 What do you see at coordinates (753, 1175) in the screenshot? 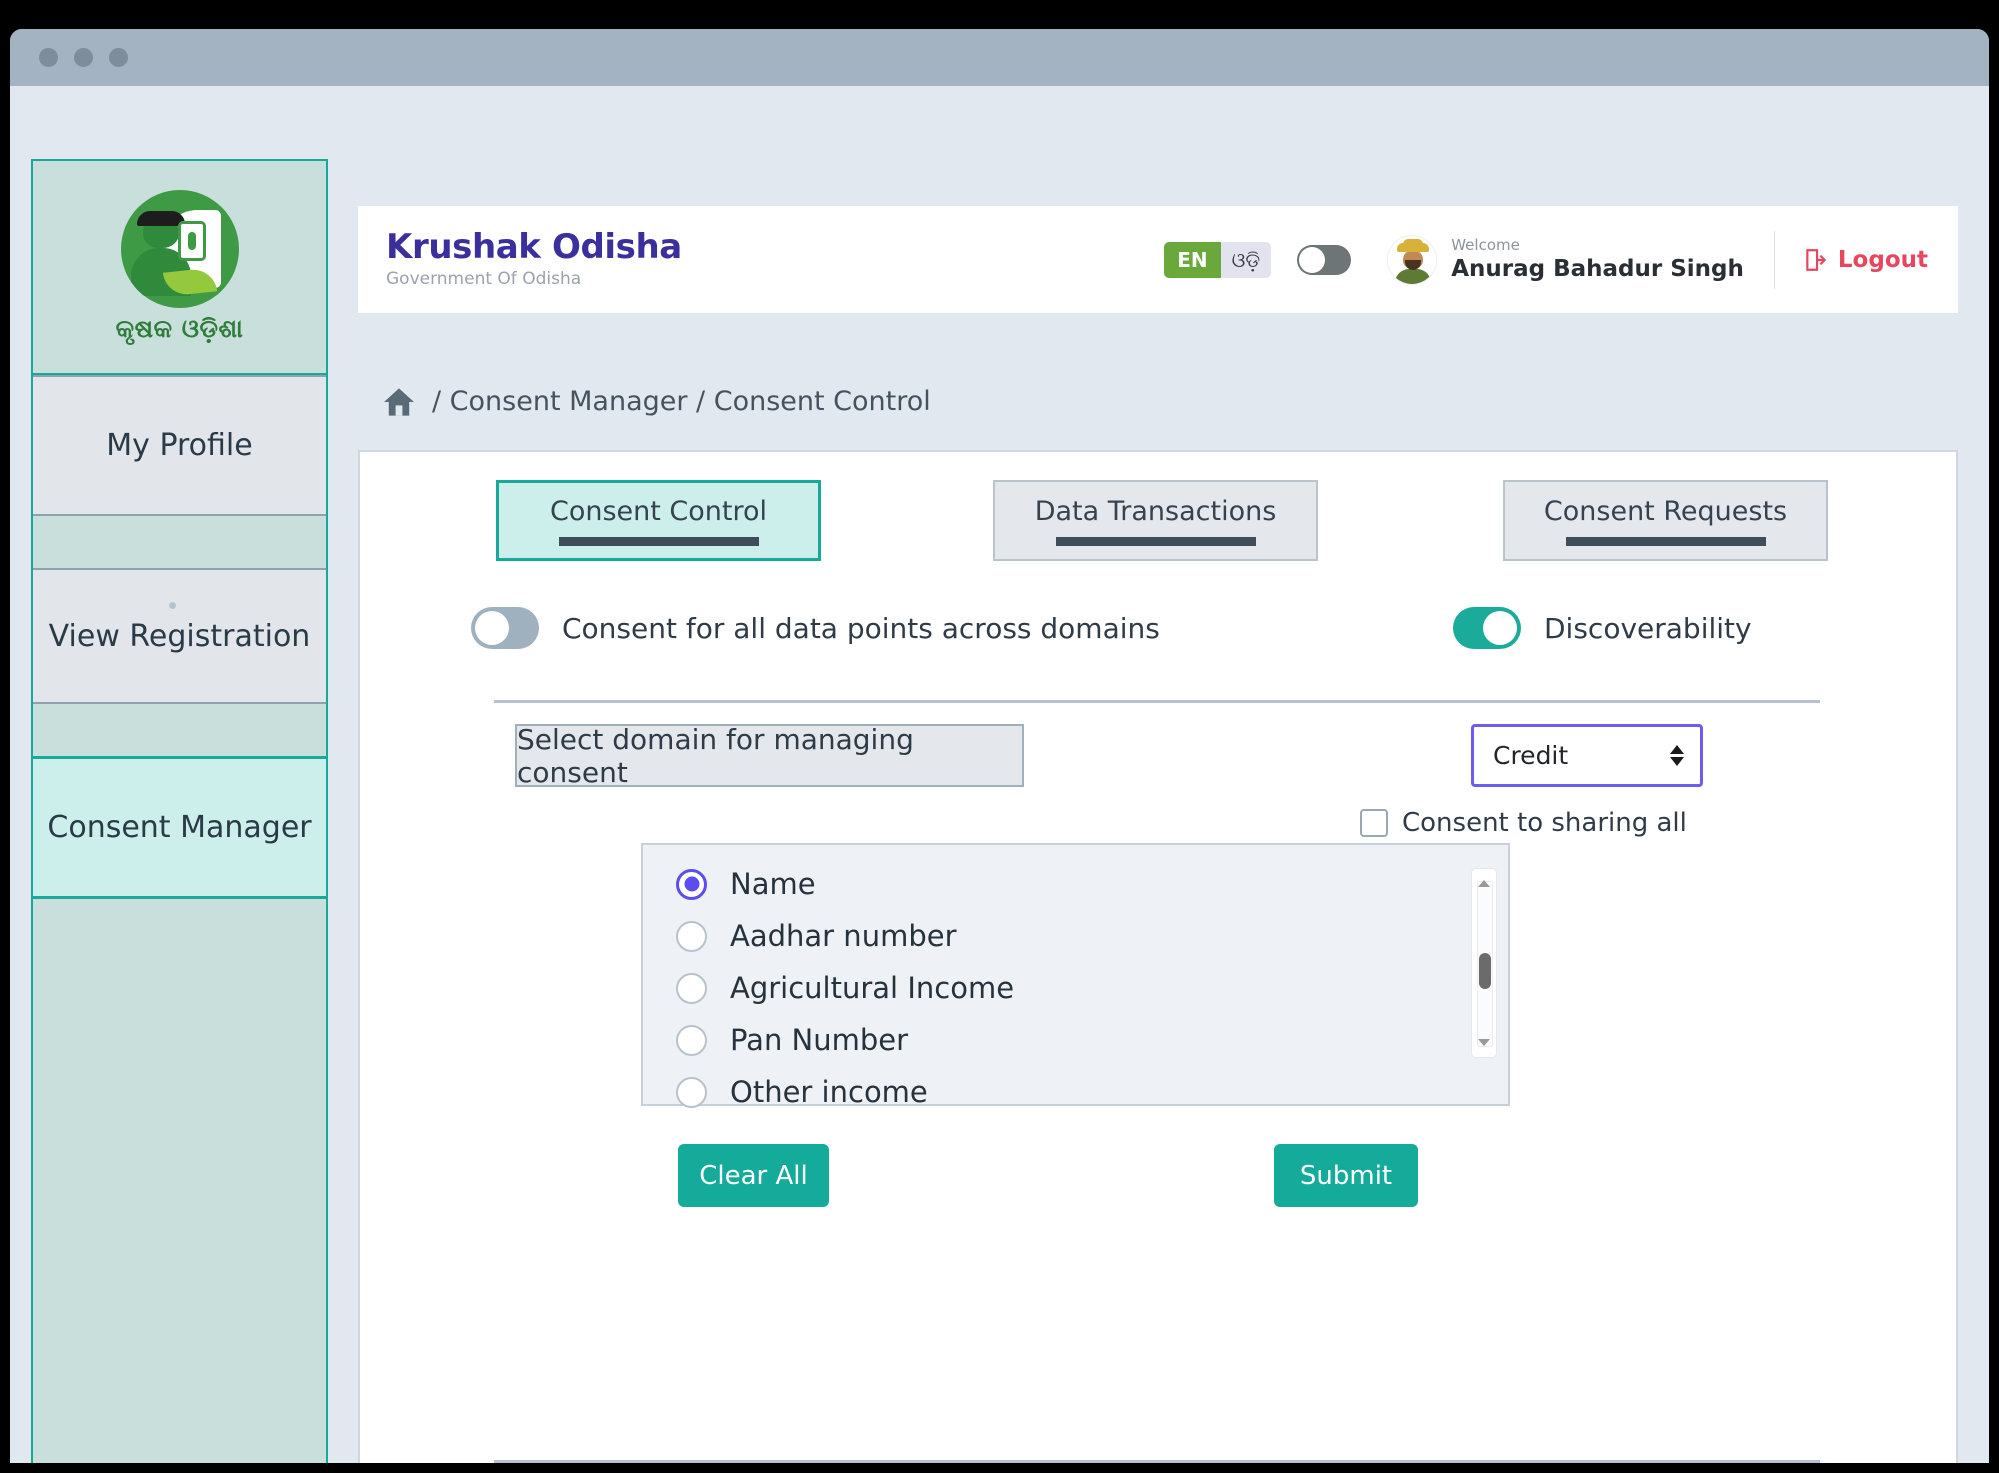
I see `clear-all-button: Clear All` at bounding box center [753, 1175].